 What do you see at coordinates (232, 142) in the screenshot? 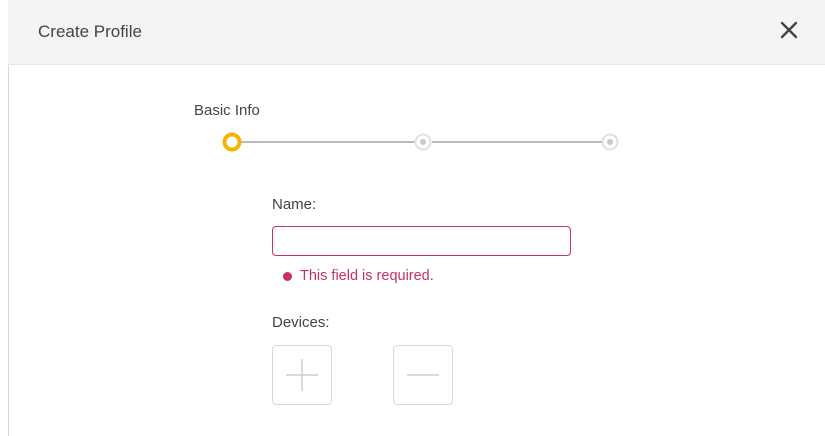
I see `step-1-active-dot` at bounding box center [232, 142].